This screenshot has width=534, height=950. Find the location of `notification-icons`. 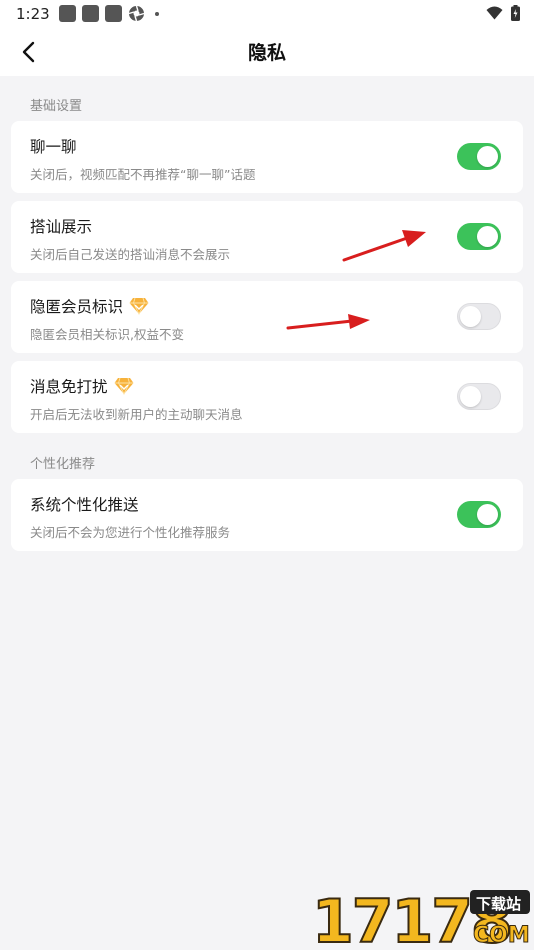

notification-icons is located at coordinates (109, 13).